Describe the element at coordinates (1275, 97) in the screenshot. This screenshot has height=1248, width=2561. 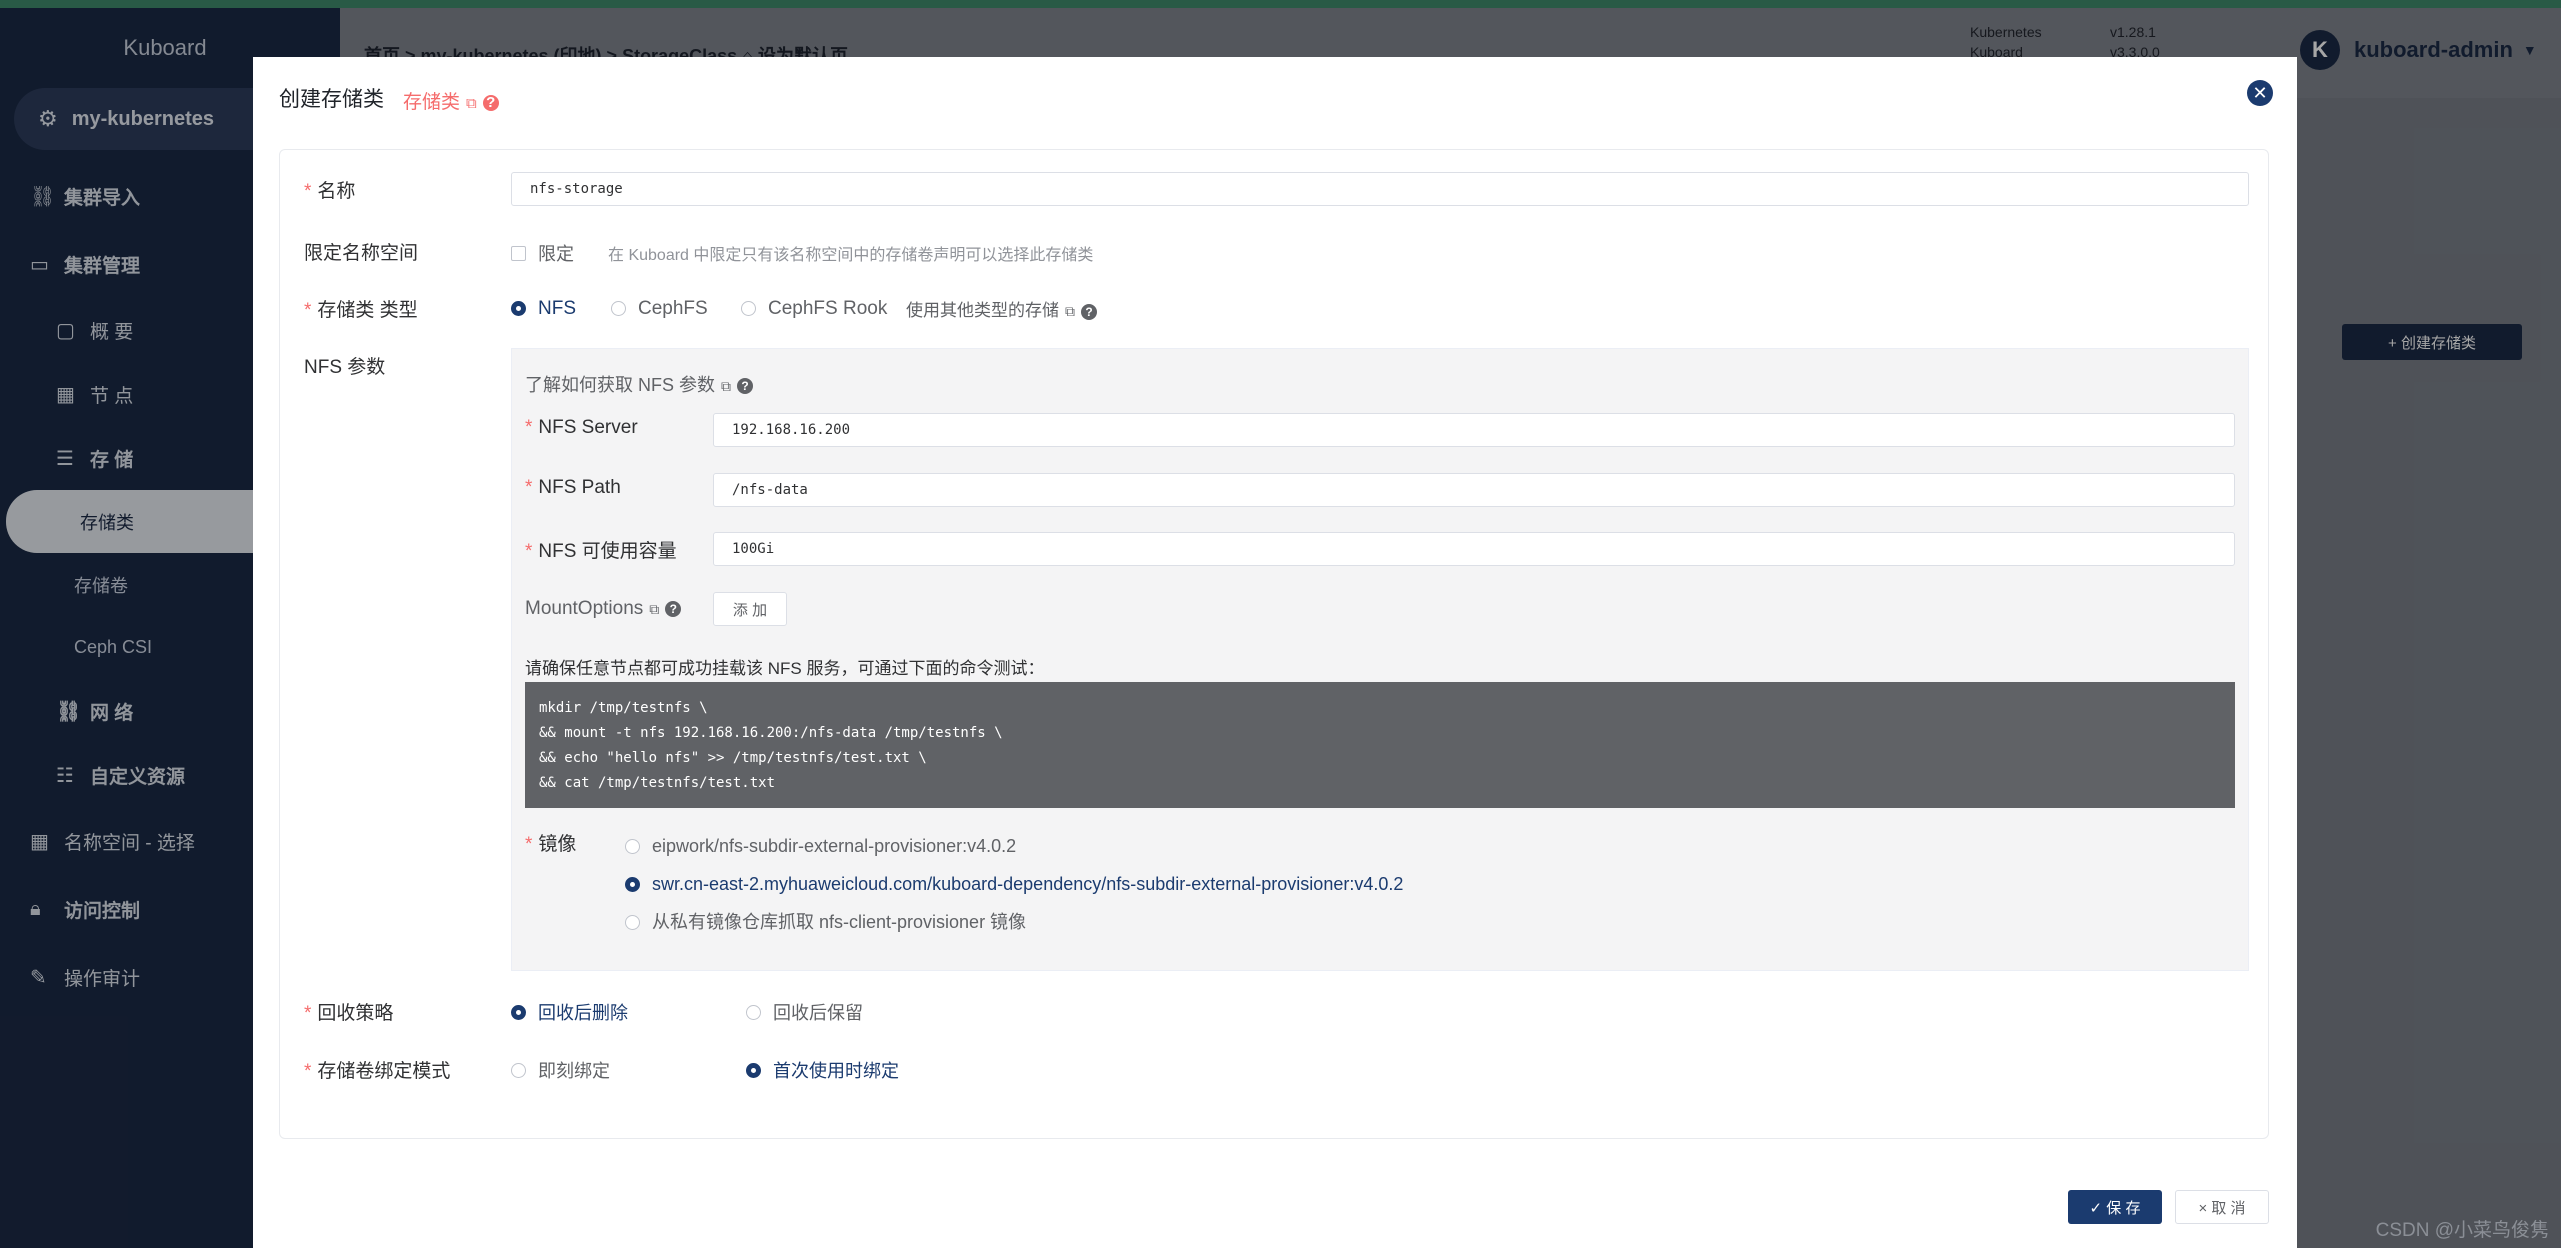
I see `dialog-header: 创建存储类 存储类 ⧉? ✕` at that location.